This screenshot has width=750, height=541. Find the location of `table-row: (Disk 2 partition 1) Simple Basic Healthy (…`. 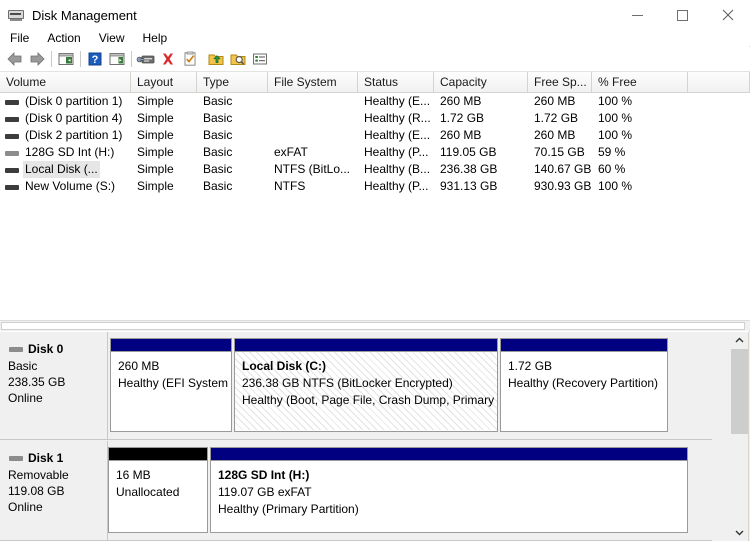

table-row: (Disk 2 partition 1) Simple Basic Healthy (… is located at coordinates (375, 135).